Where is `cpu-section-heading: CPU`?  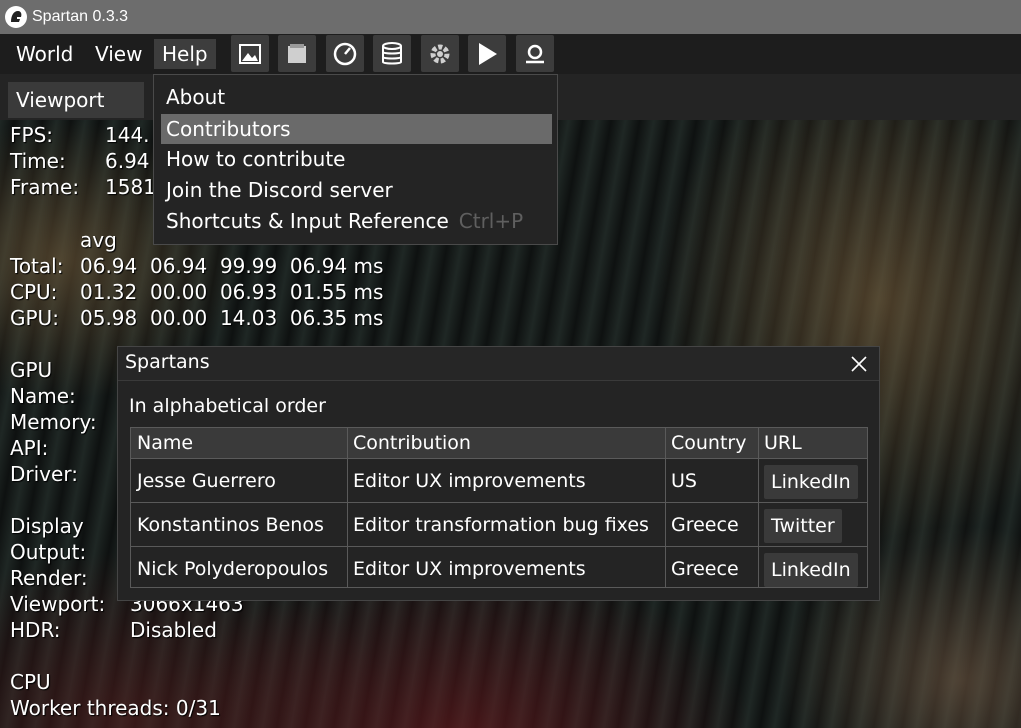
cpu-section-heading: CPU is located at coordinates (30, 682).